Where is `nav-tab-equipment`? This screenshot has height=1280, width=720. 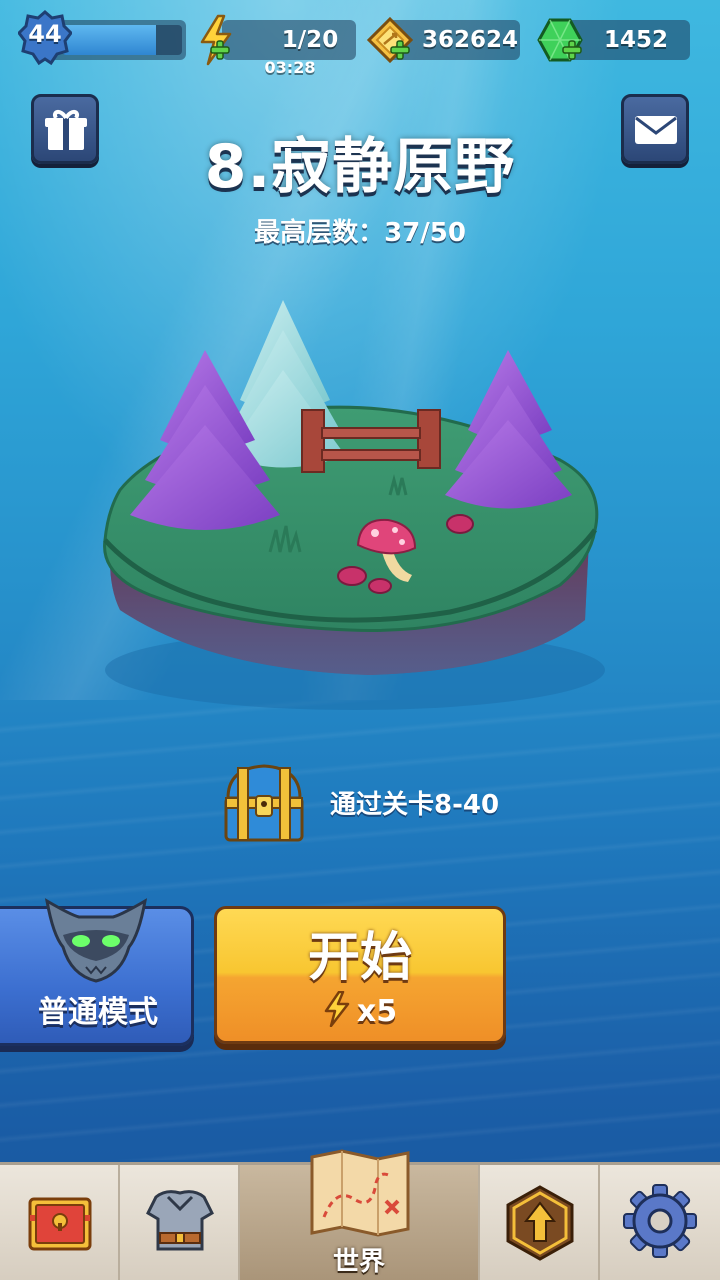
nav-tab-equipment is located at coordinates (180, 1222).